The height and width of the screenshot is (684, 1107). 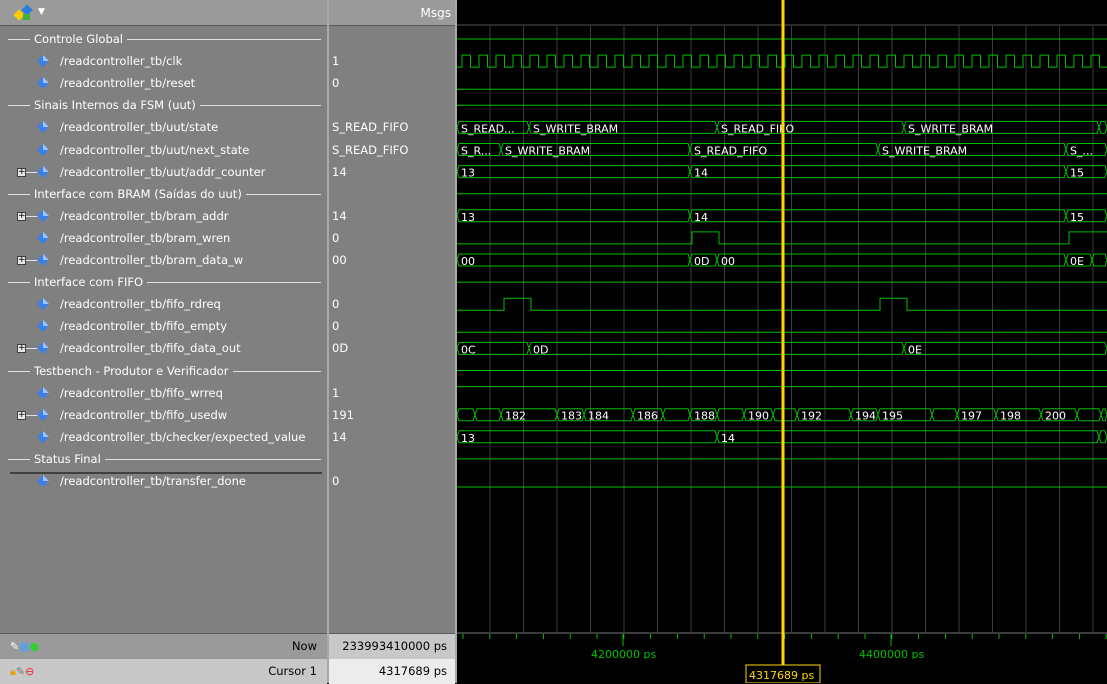 I want to click on signal-value: 00, so click(x=339, y=260).